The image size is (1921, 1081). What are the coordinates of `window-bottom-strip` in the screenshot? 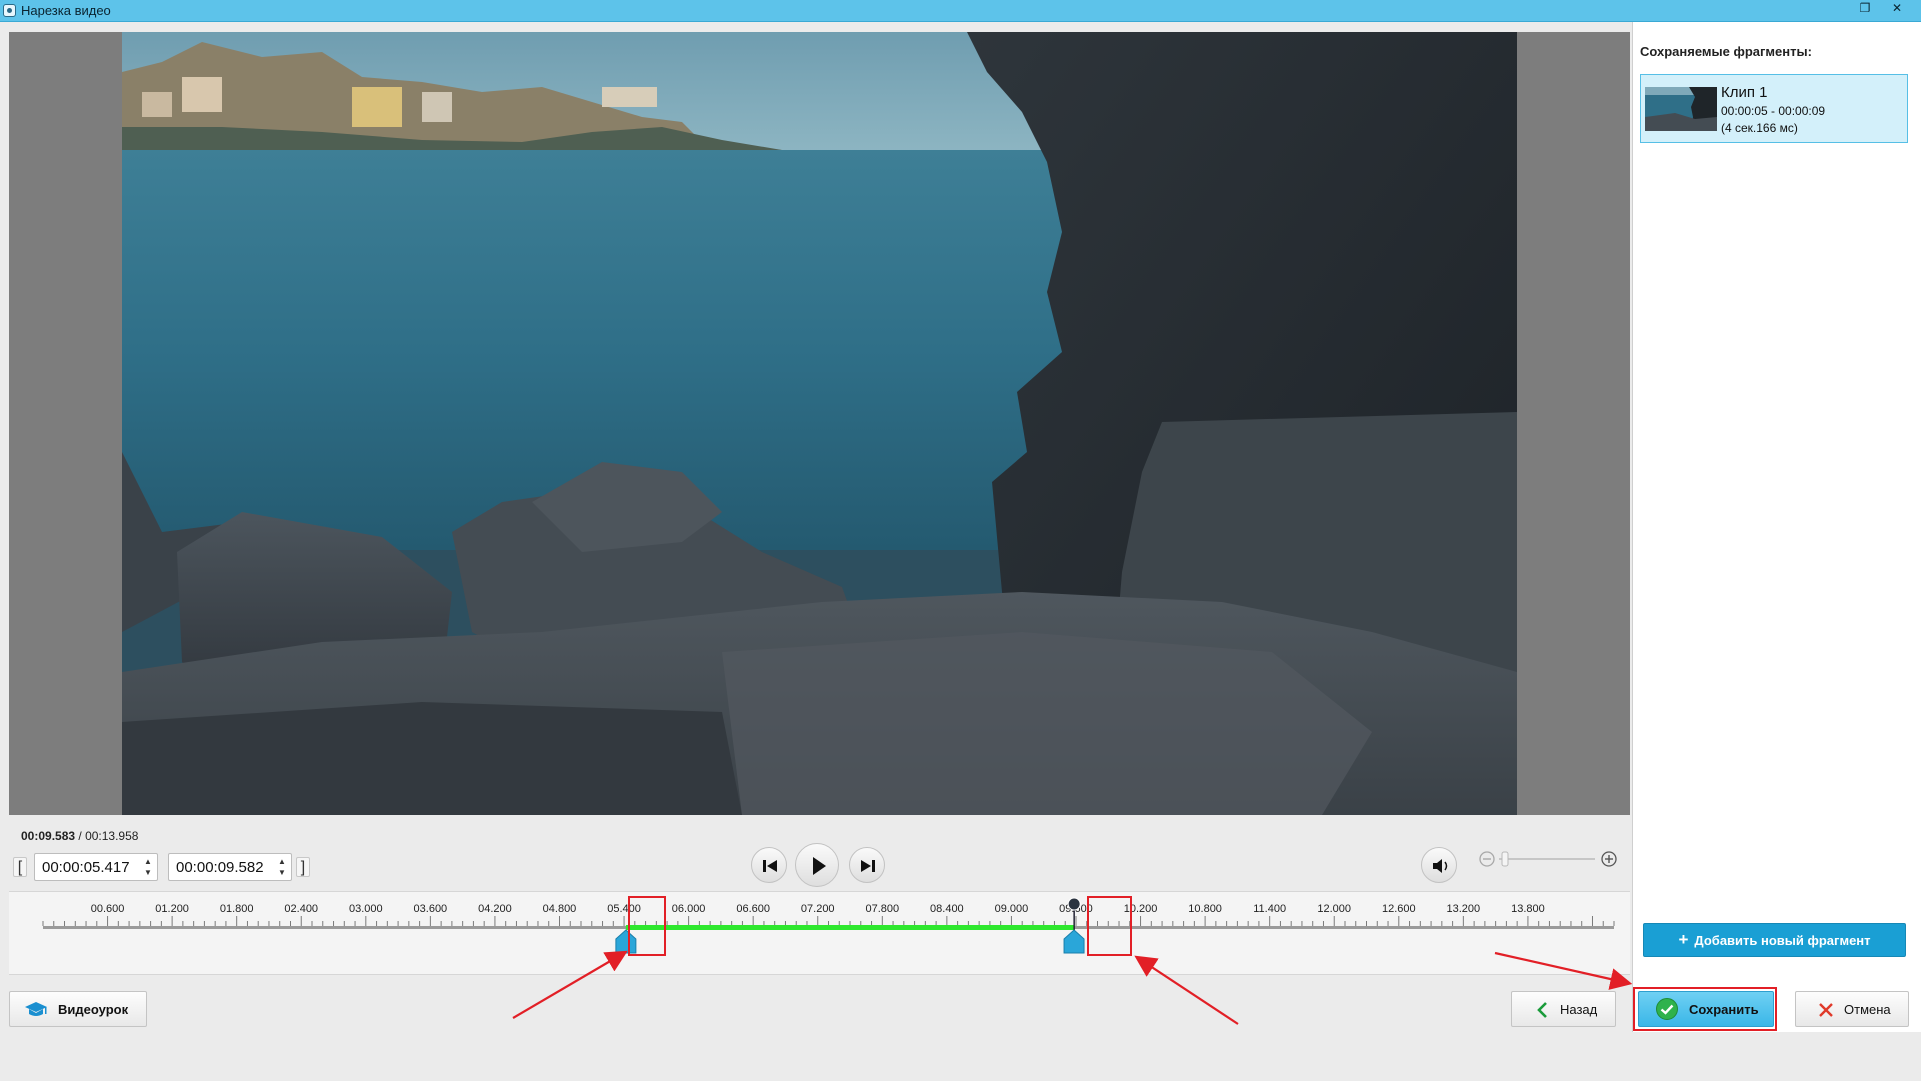 It's located at (960, 1056).